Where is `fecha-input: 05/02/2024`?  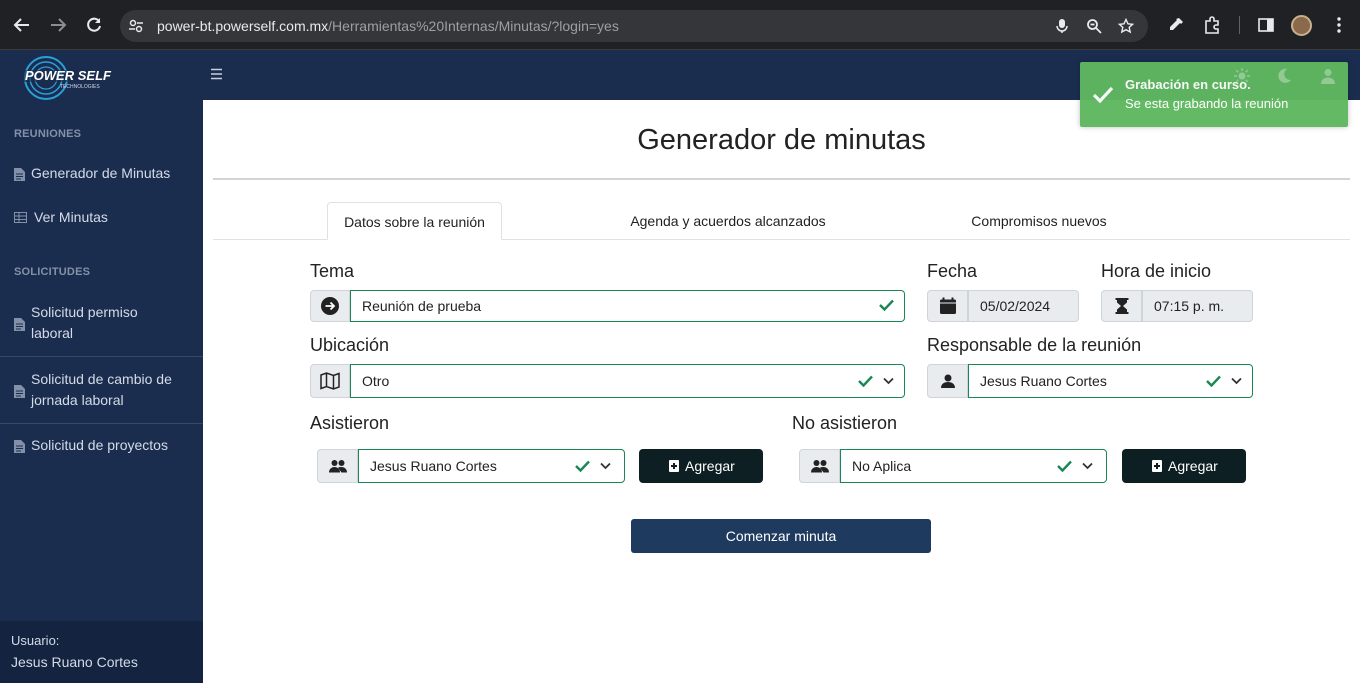 fecha-input: 05/02/2024 is located at coordinates (1023, 306).